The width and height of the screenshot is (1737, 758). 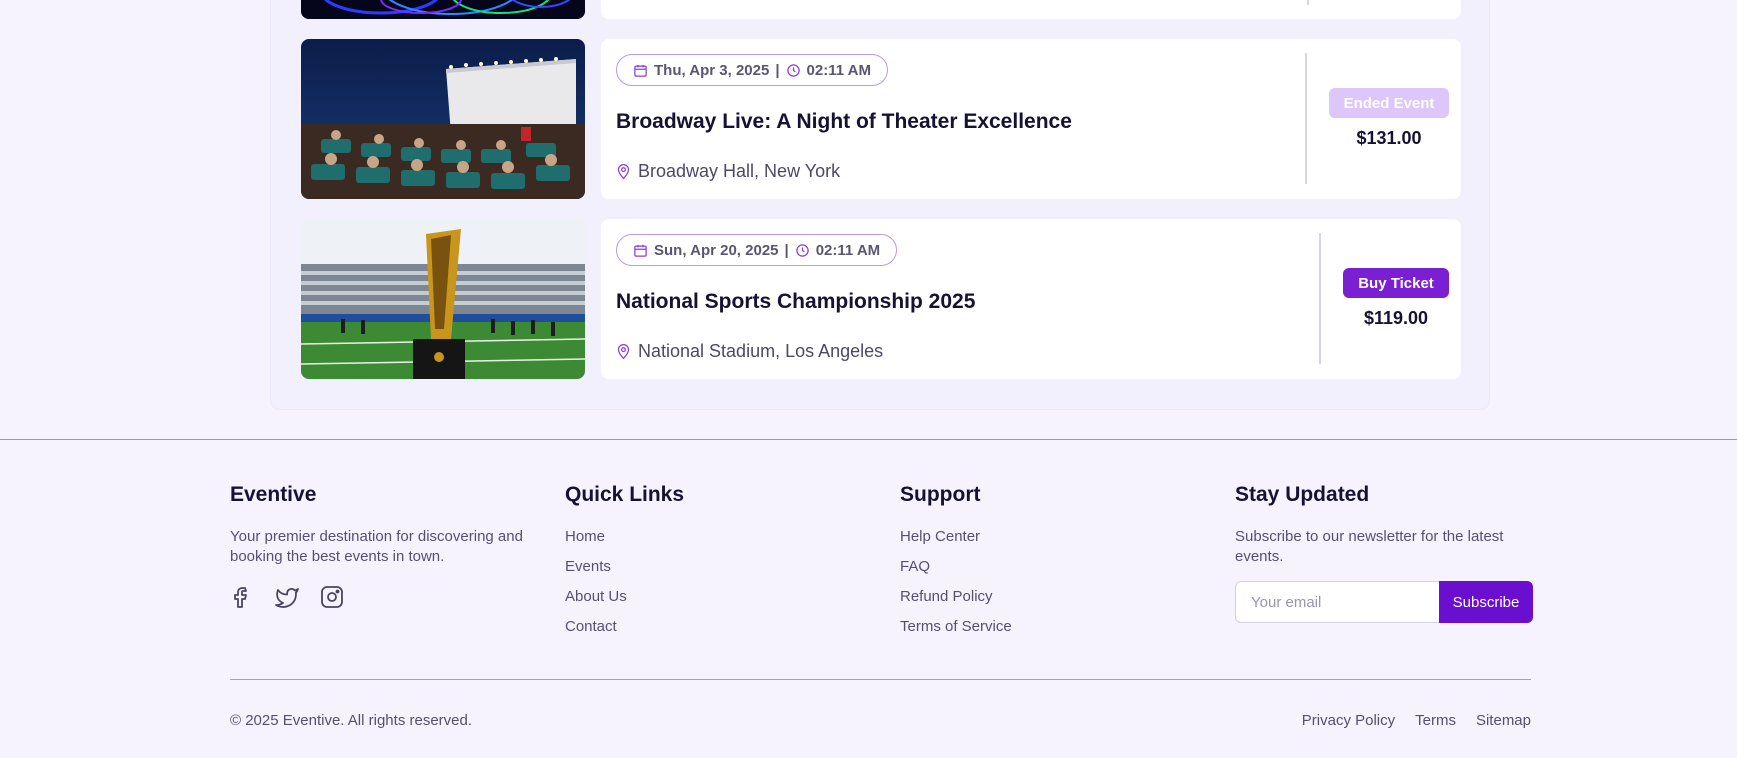 I want to click on event-date-pill: Thu, Apr 3, 2025 | 02:11 AM, so click(x=752, y=70).